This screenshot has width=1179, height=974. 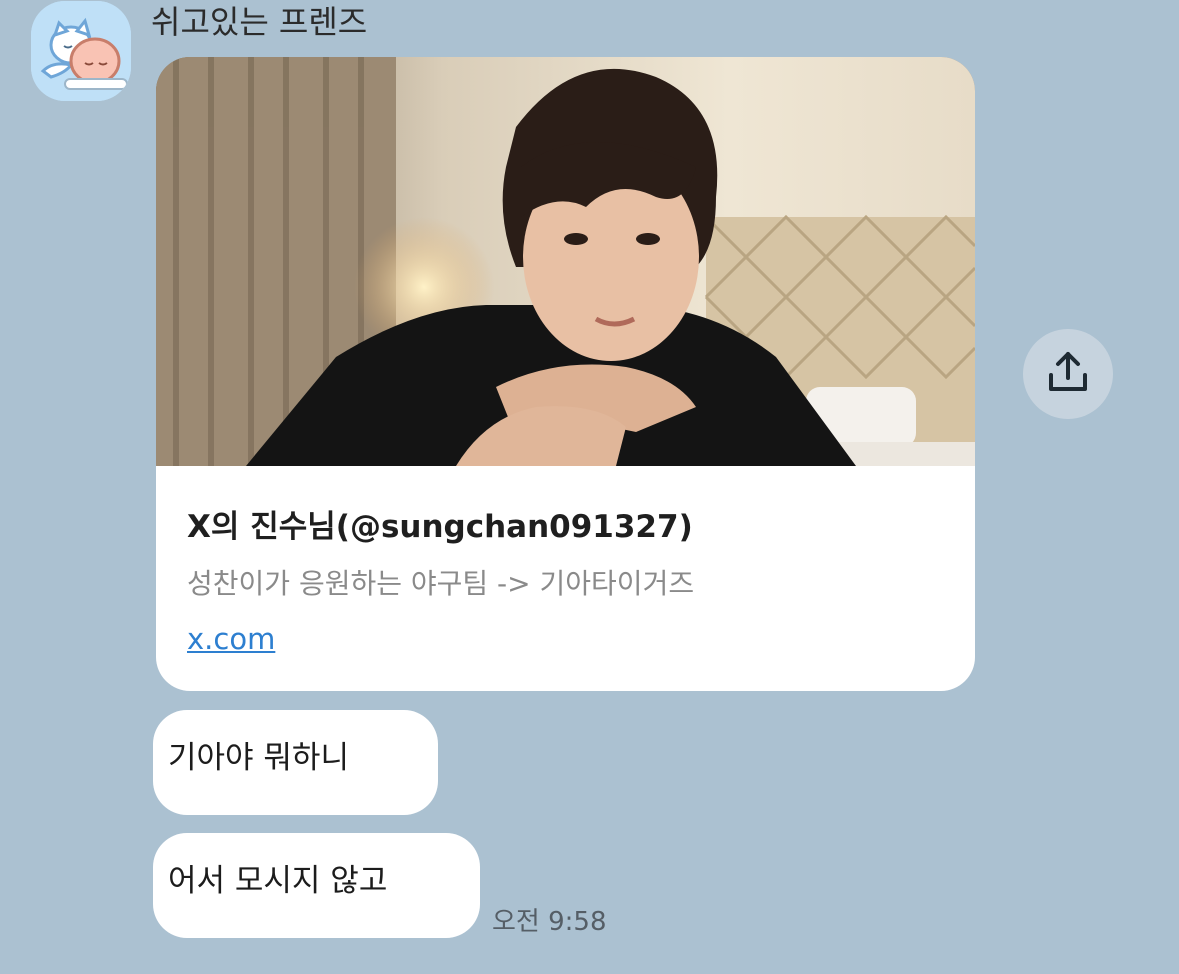 I want to click on share-upload-icon, so click(x=1068, y=371).